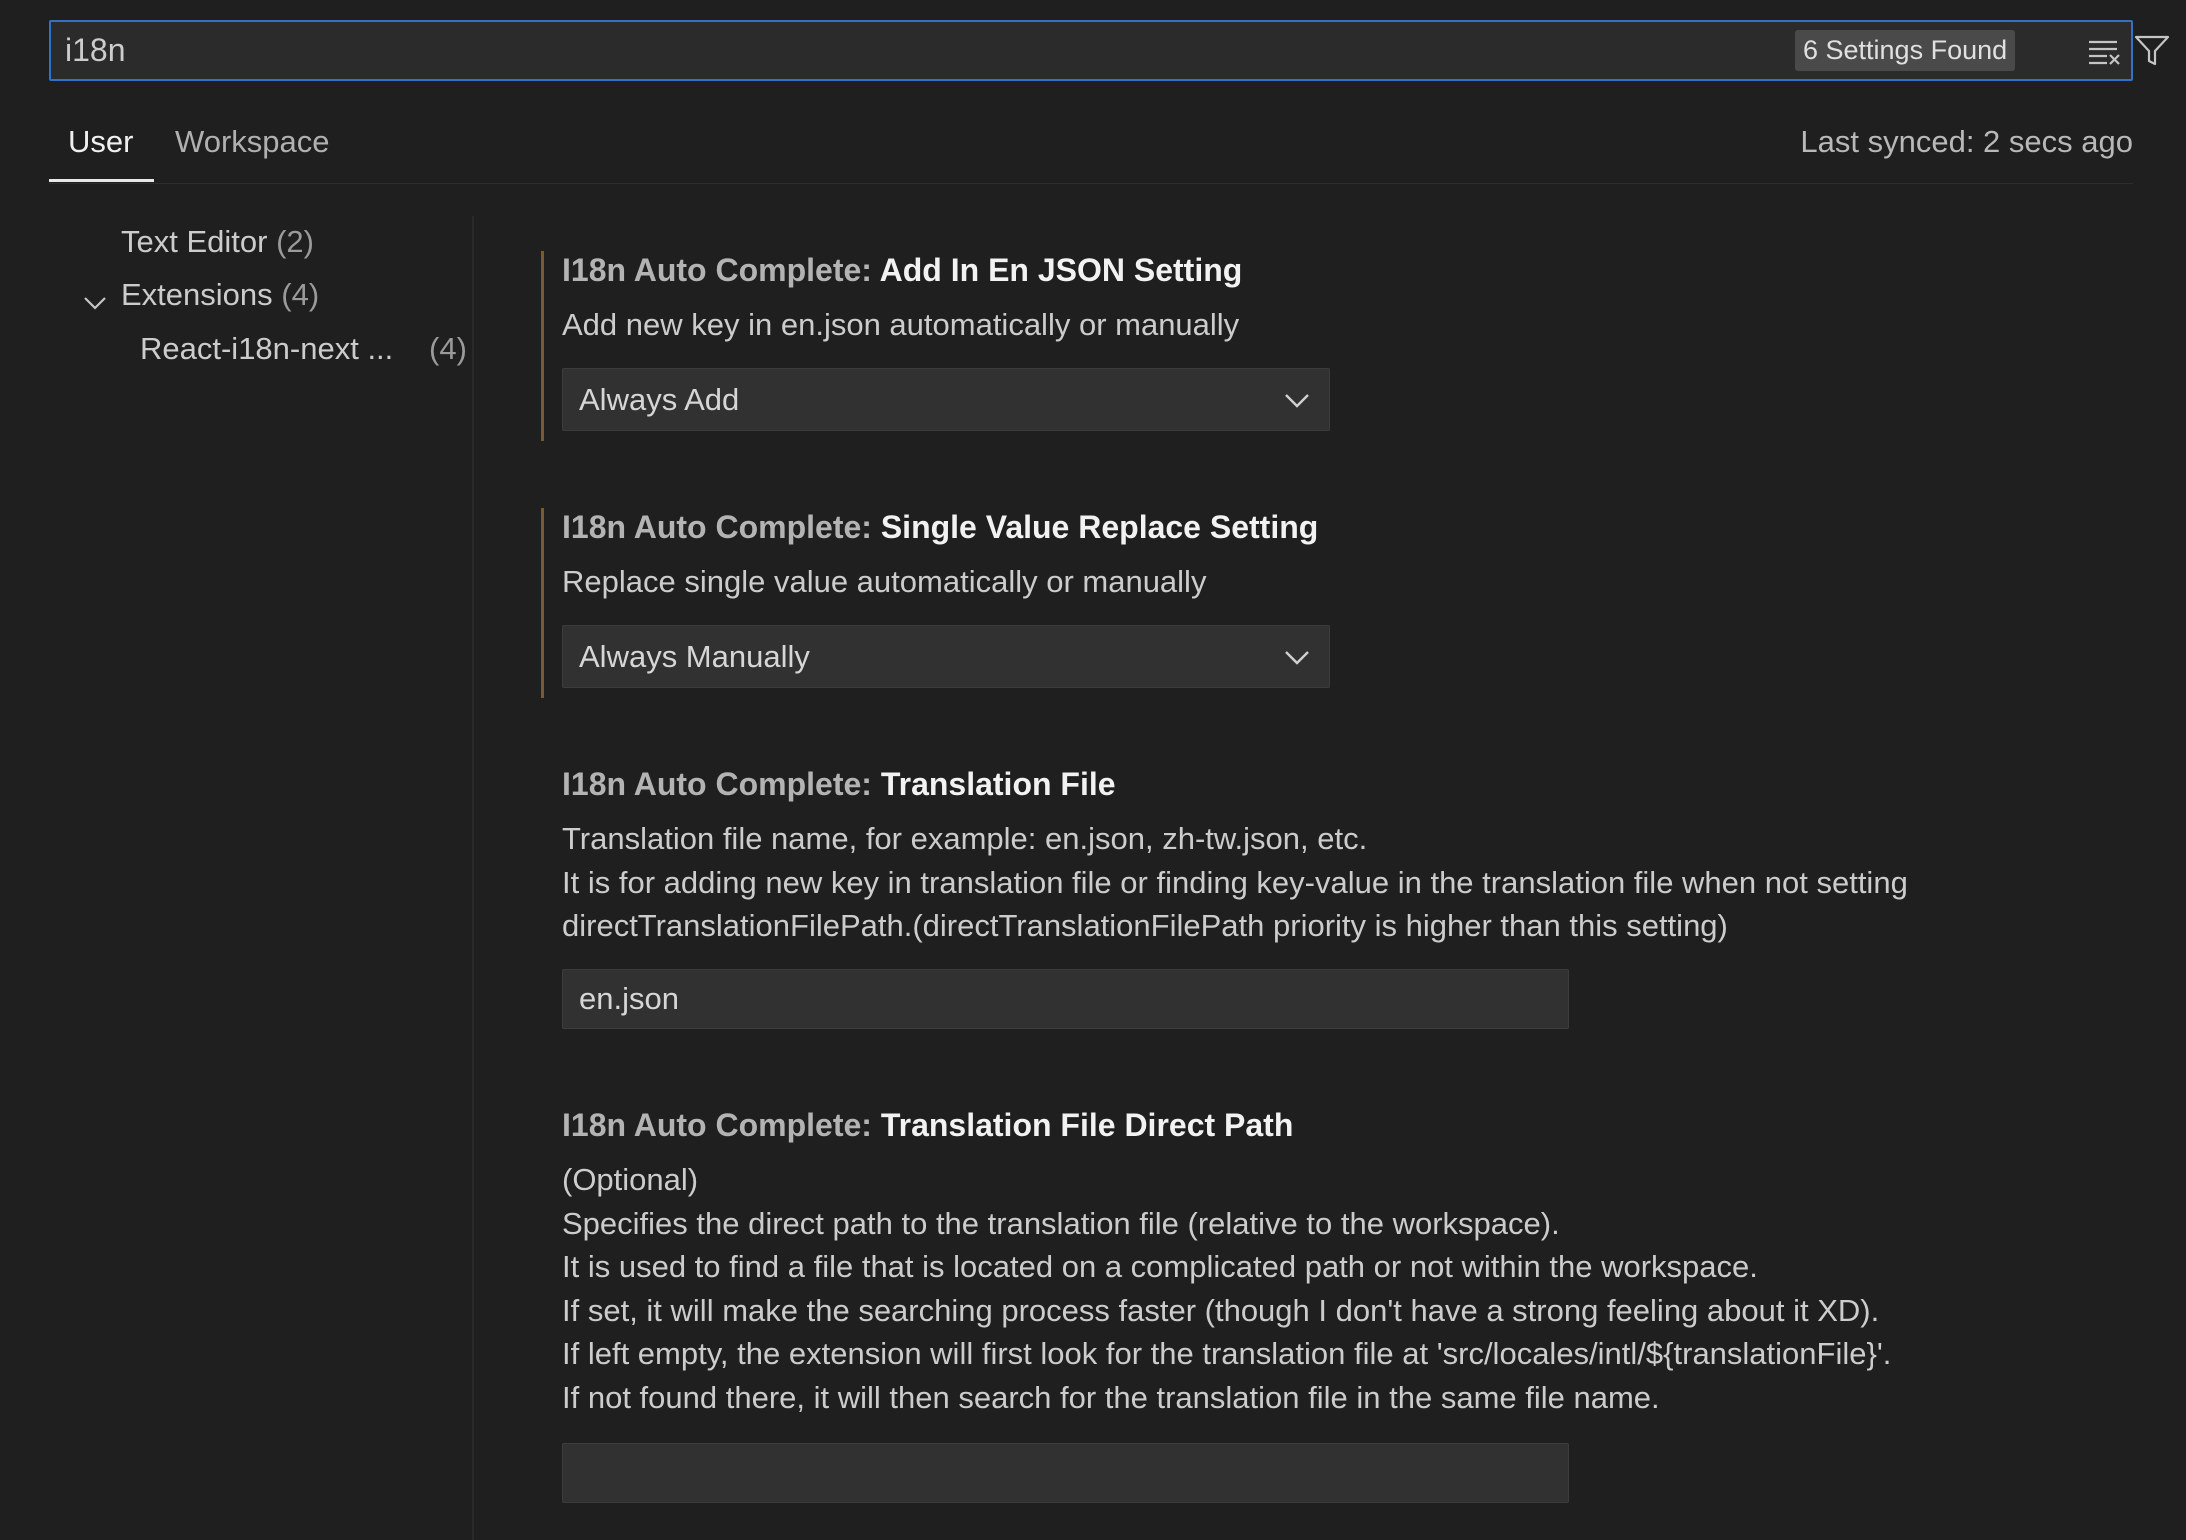 The width and height of the screenshot is (2186, 1540). What do you see at coordinates (295, 241) in the screenshot?
I see `toc-item-count: (2)` at bounding box center [295, 241].